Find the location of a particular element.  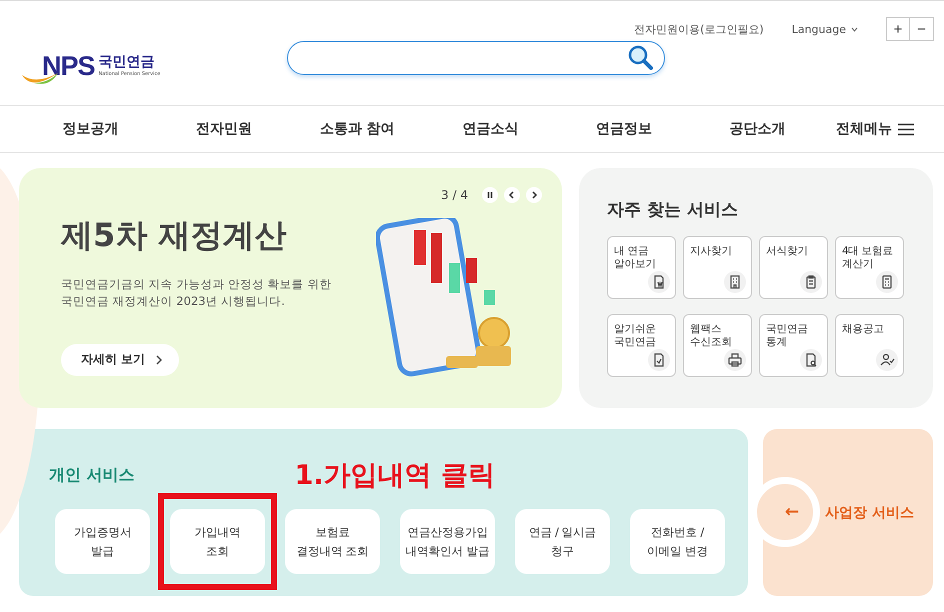

zoom-button: + is located at coordinates (898, 29).